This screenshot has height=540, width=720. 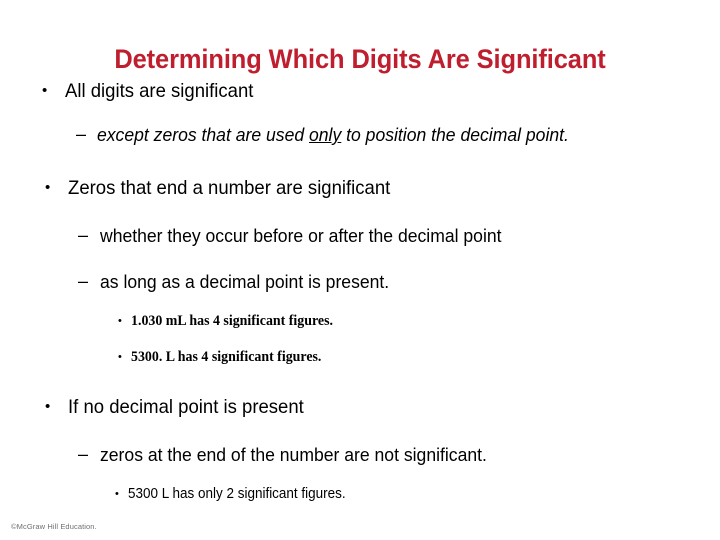 I want to click on list-item: • If no decimal point is present, so click(x=360, y=407).